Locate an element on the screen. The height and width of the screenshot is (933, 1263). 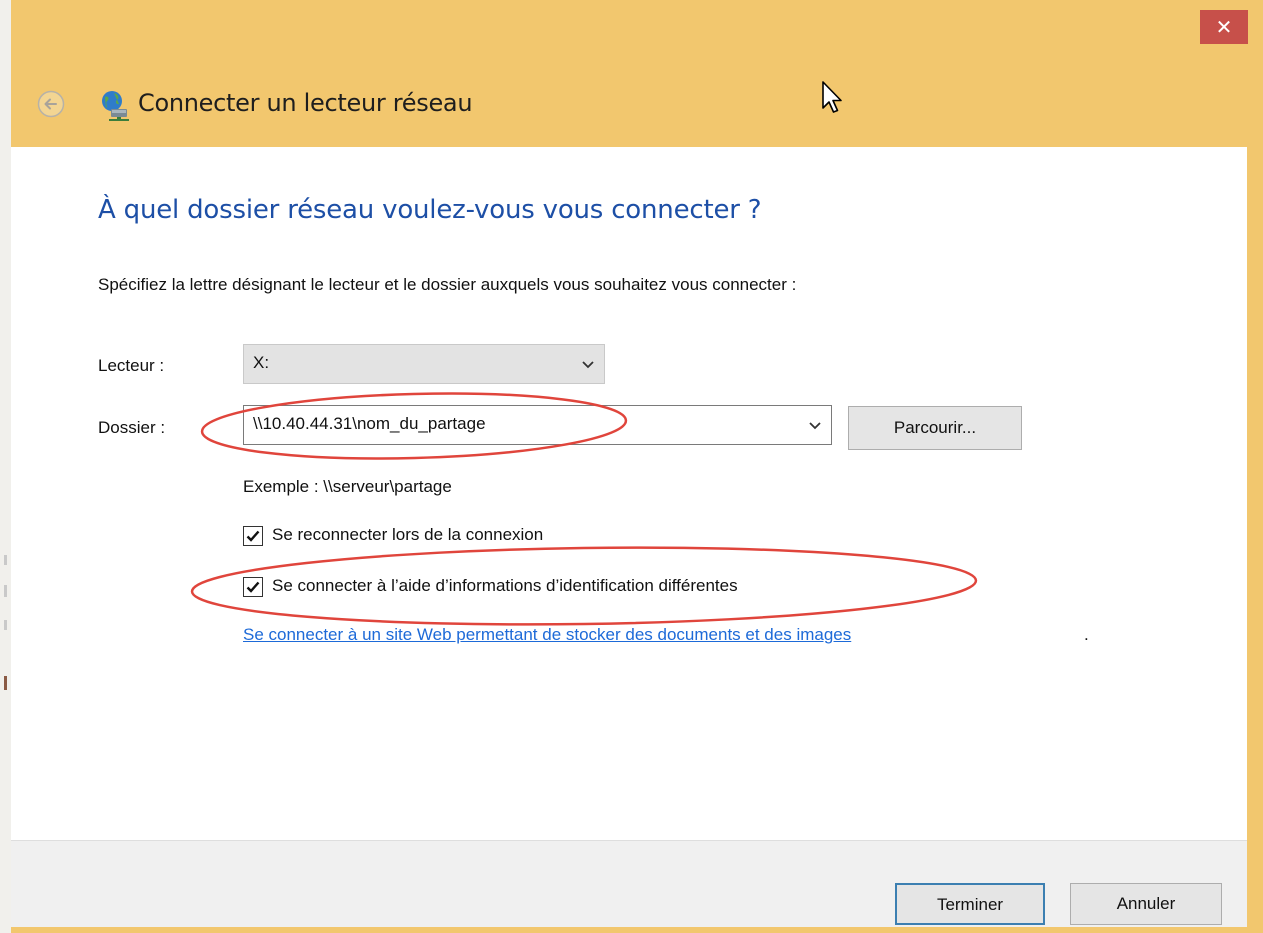
close-button: ✕ is located at coordinates (1224, 27).